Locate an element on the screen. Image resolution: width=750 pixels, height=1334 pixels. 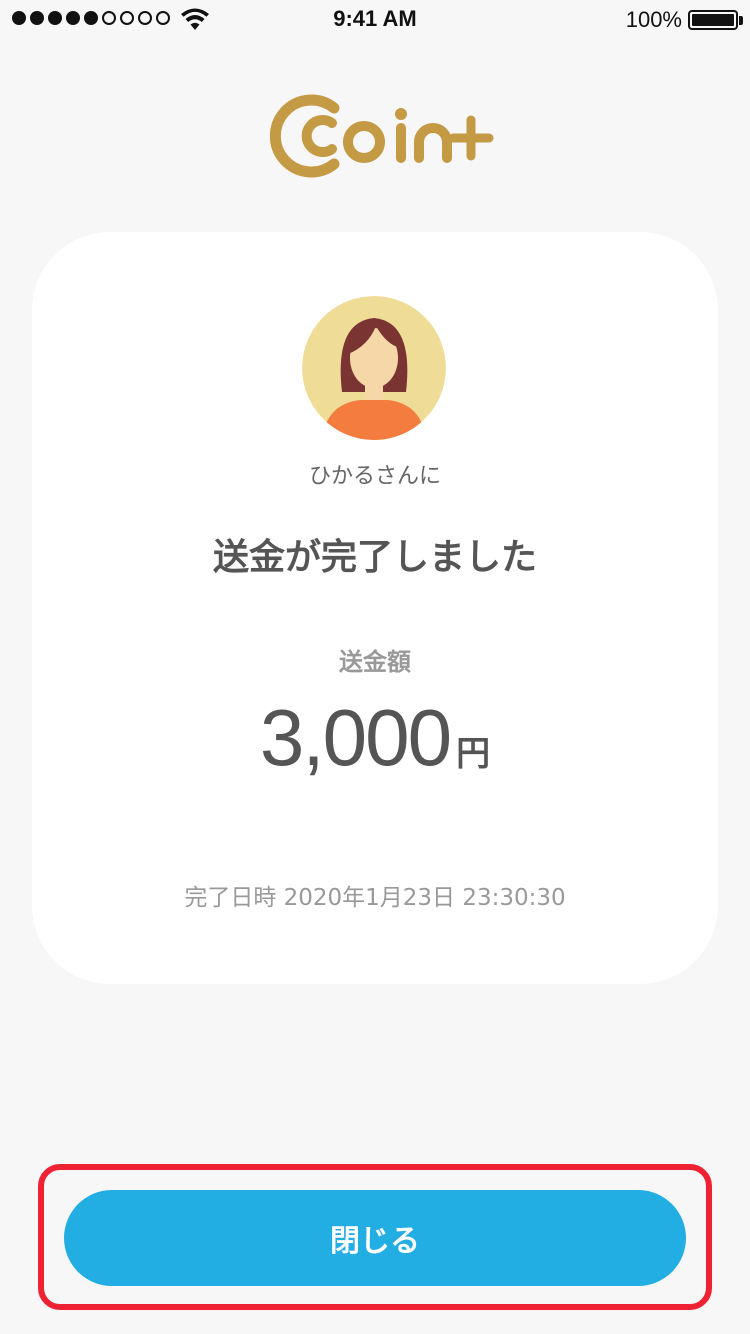
avatar-icon is located at coordinates (374, 368).